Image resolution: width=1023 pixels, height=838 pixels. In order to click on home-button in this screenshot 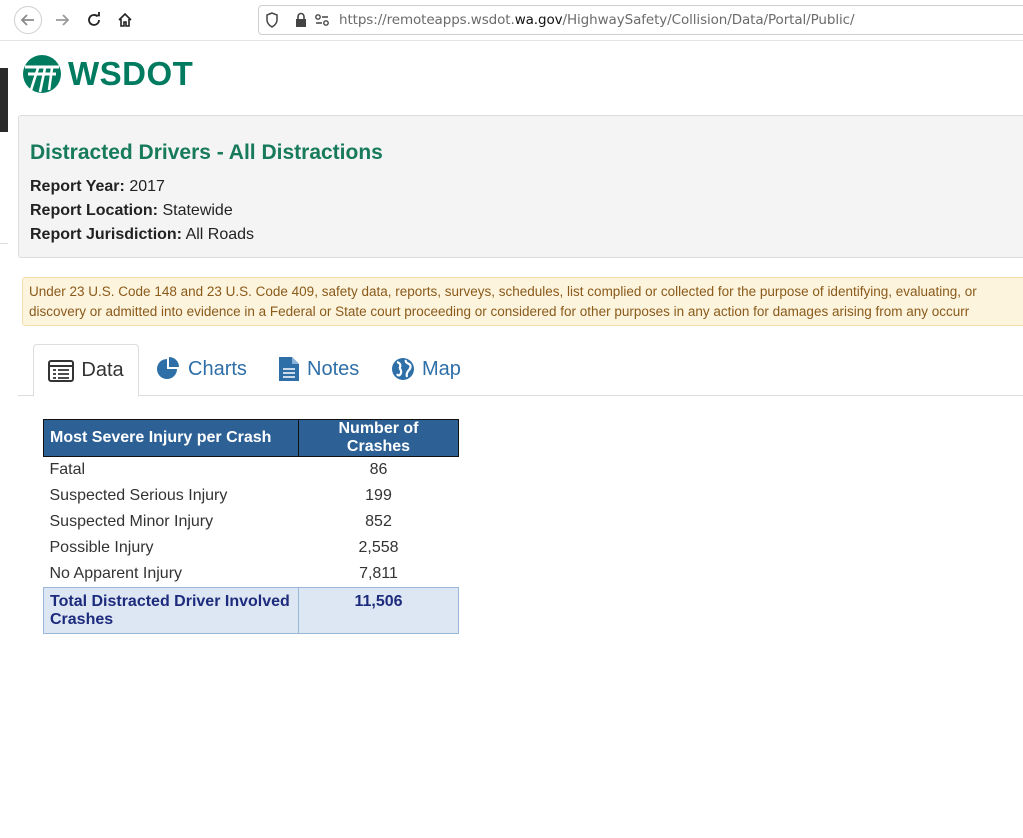, I will do `click(125, 20)`.